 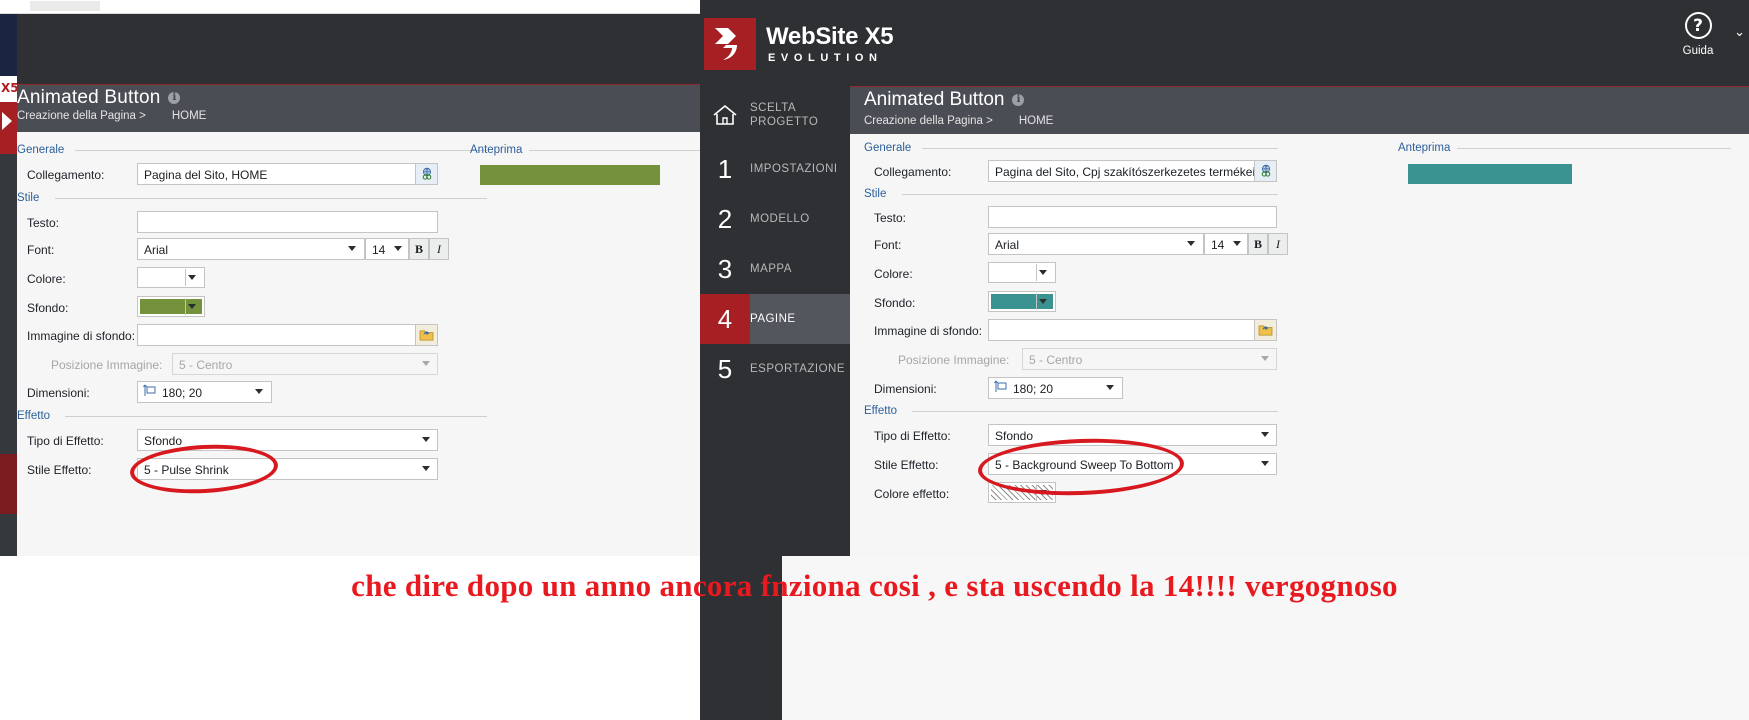 I want to click on help-label: Guida, so click(x=1698, y=51).